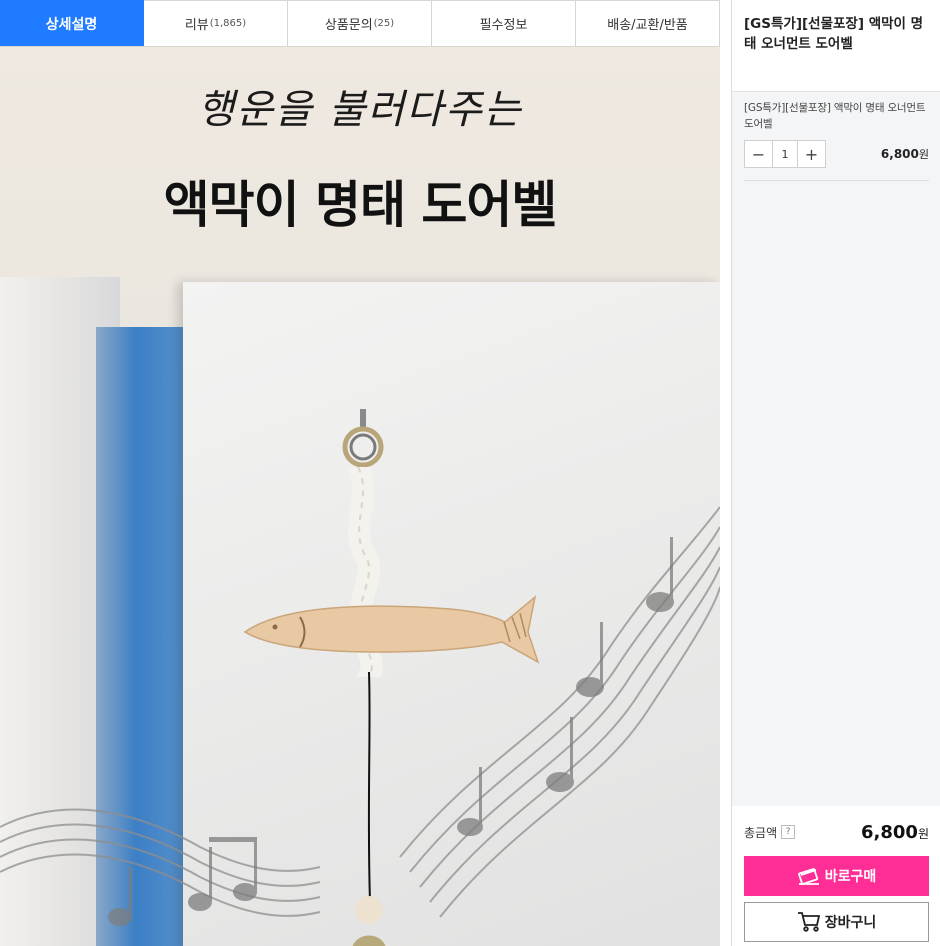  What do you see at coordinates (384, 23) in the screenshot?
I see `tab-inquiries-count: (25)` at bounding box center [384, 23].